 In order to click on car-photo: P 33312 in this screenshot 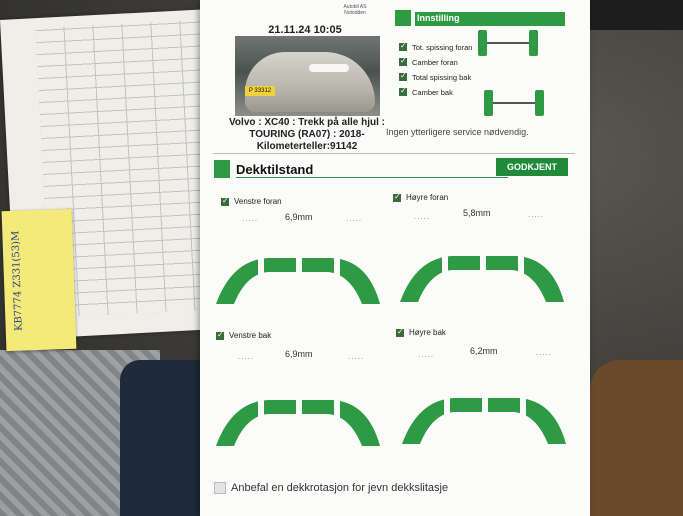, I will do `click(307, 76)`.